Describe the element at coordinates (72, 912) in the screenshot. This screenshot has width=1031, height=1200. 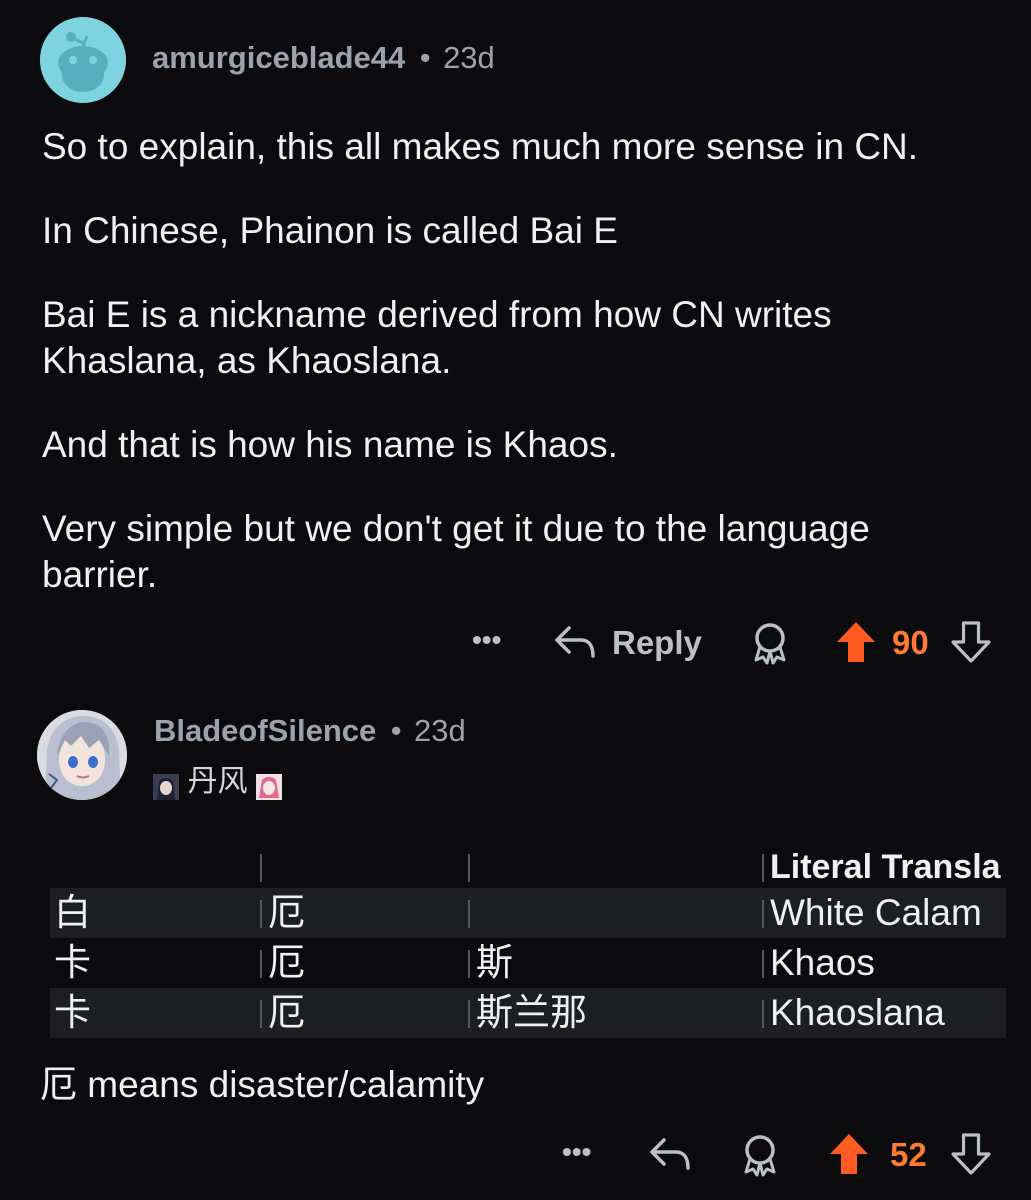
I see `table-cell: 白` at that location.